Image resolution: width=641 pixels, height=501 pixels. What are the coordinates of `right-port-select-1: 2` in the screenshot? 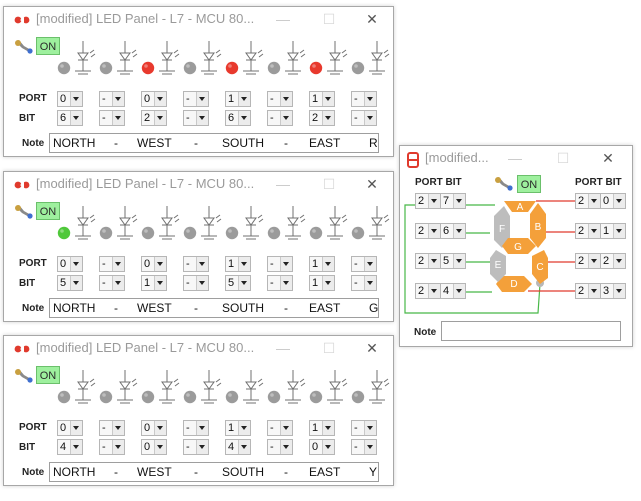 It's located at (588, 201).